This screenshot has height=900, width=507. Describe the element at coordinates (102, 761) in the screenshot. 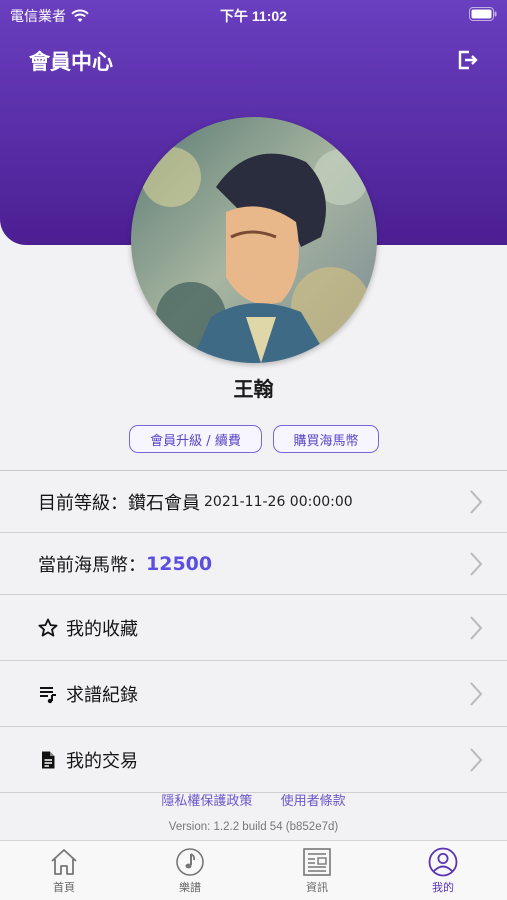

I see `transactions-label: 我的交易` at that location.